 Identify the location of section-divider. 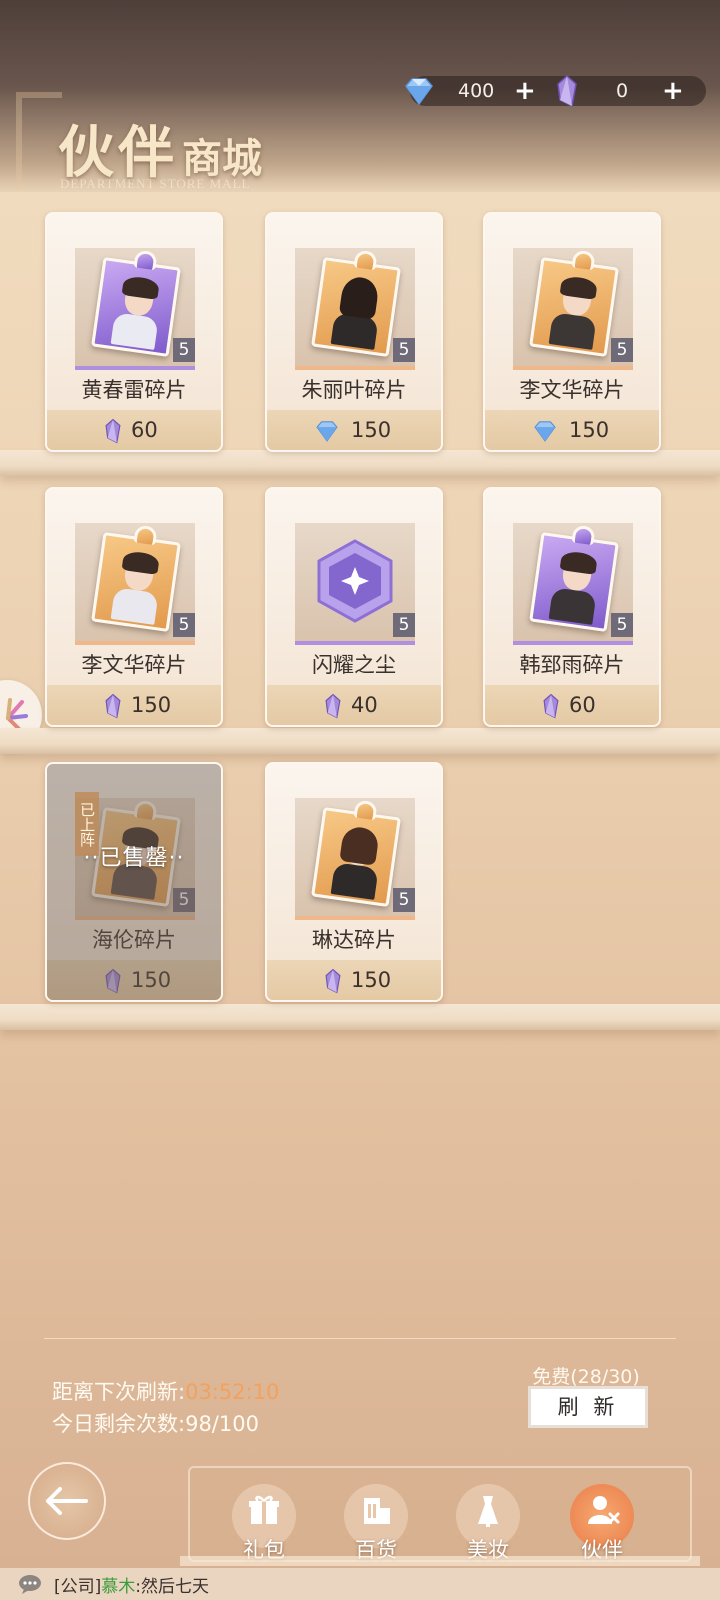
(360, 1338).